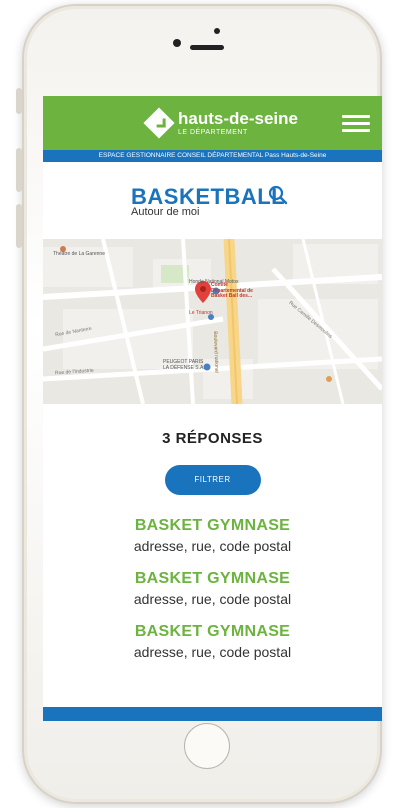 Image resolution: width=402 pixels, height=808 pixels. Describe the element at coordinates (329, 379) in the screenshot. I see `poi-dot` at that location.